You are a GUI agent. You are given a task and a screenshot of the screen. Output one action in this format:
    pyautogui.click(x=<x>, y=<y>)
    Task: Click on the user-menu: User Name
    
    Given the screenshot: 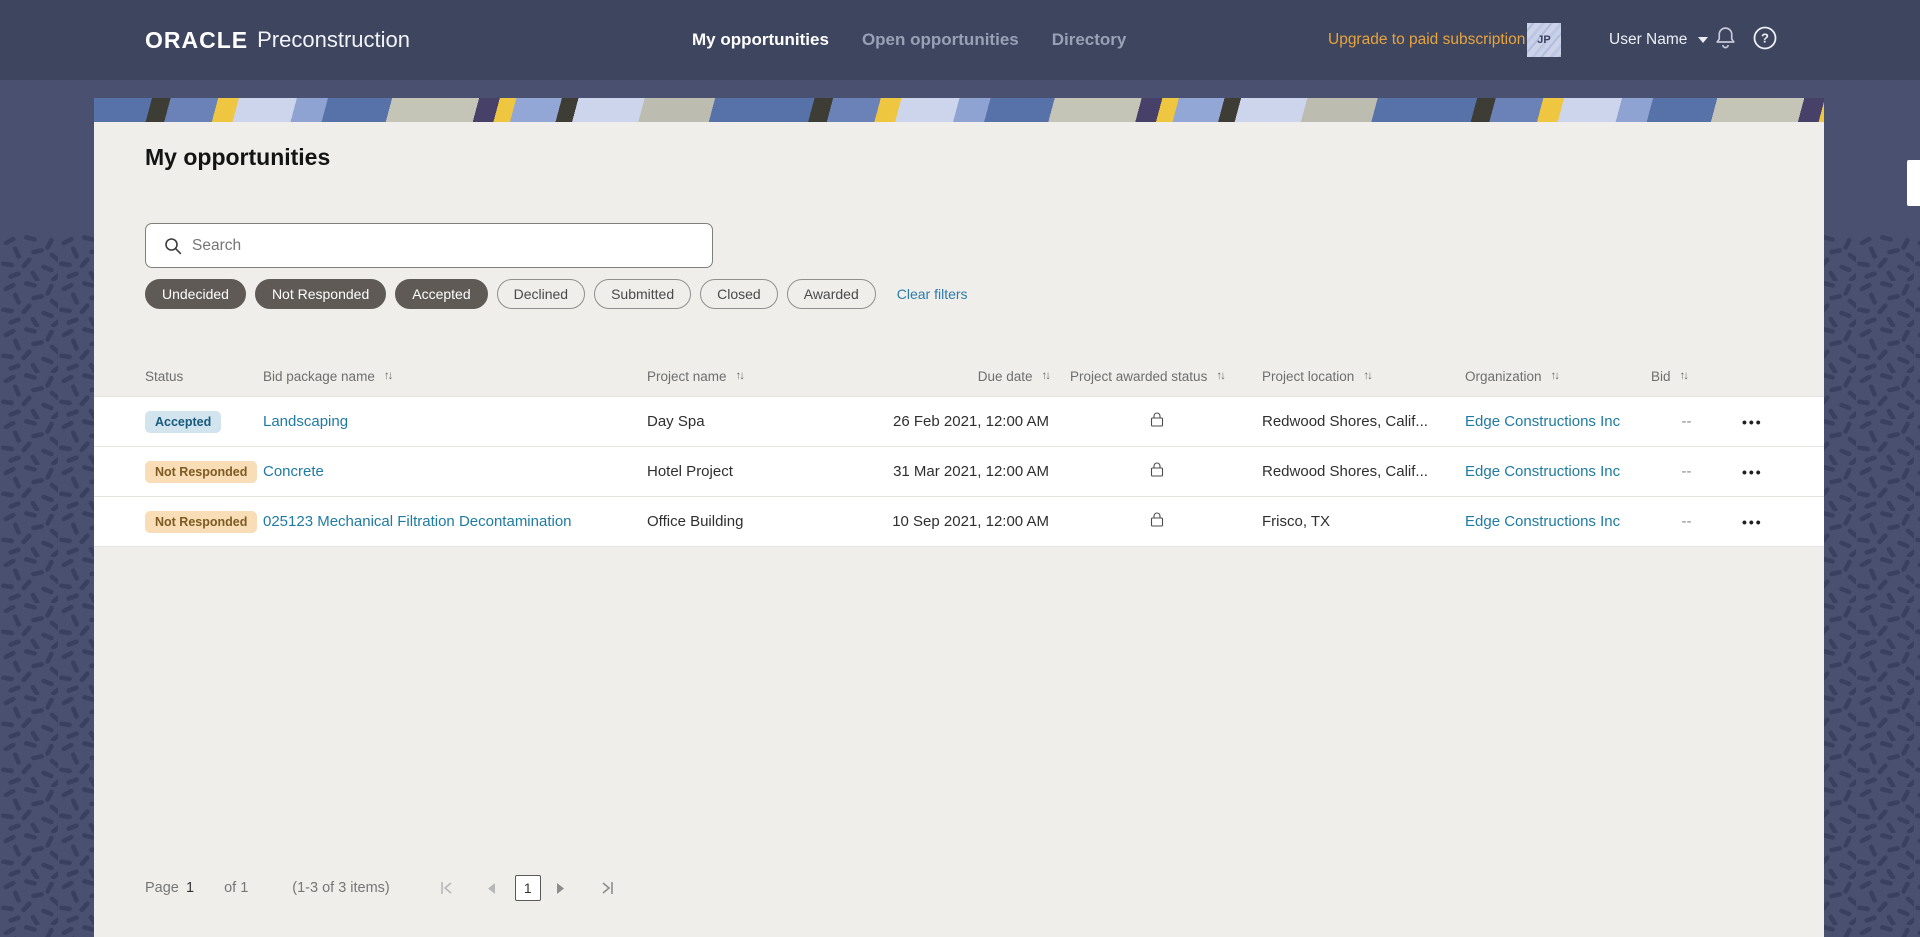 What is the action you would take?
    pyautogui.click(x=1659, y=40)
    